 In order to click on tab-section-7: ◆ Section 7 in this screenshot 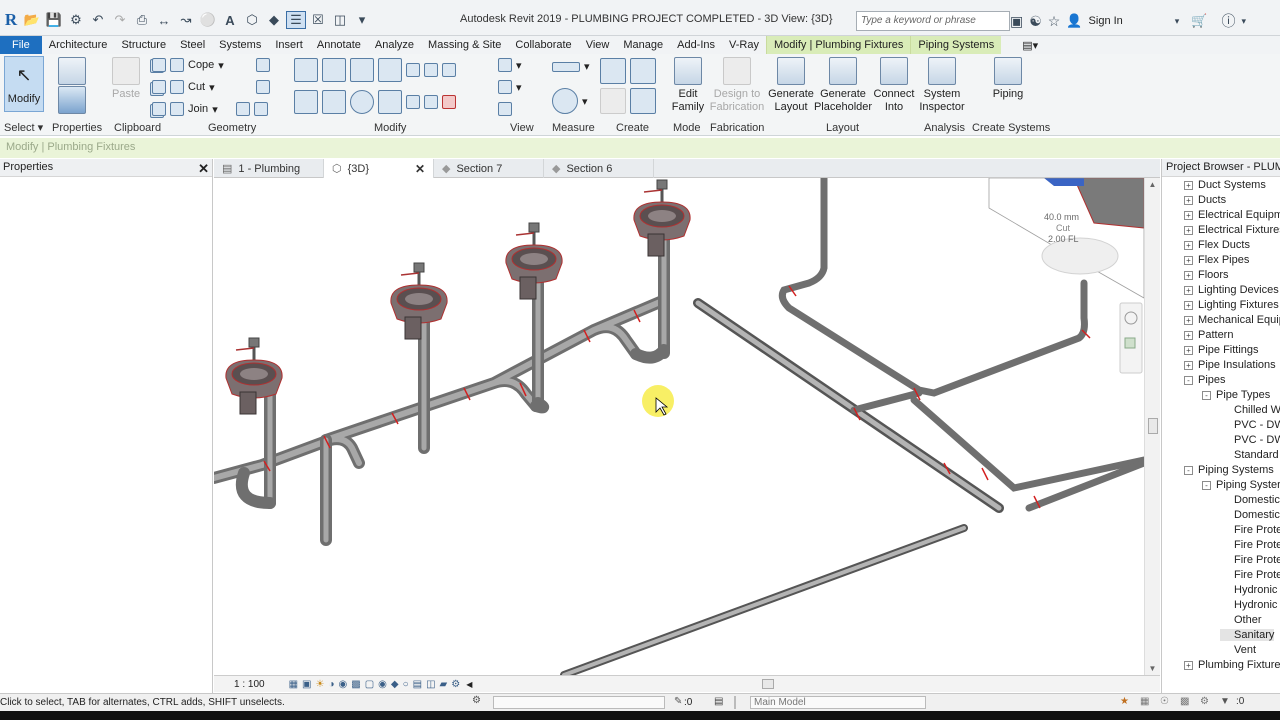, I will do `click(489, 168)`.